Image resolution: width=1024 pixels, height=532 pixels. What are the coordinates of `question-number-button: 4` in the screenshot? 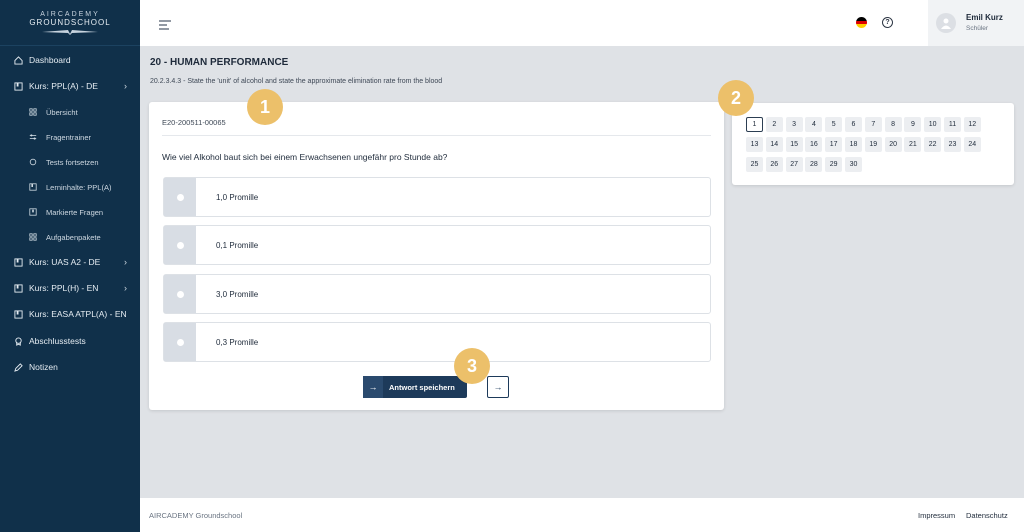 It's located at (814, 124).